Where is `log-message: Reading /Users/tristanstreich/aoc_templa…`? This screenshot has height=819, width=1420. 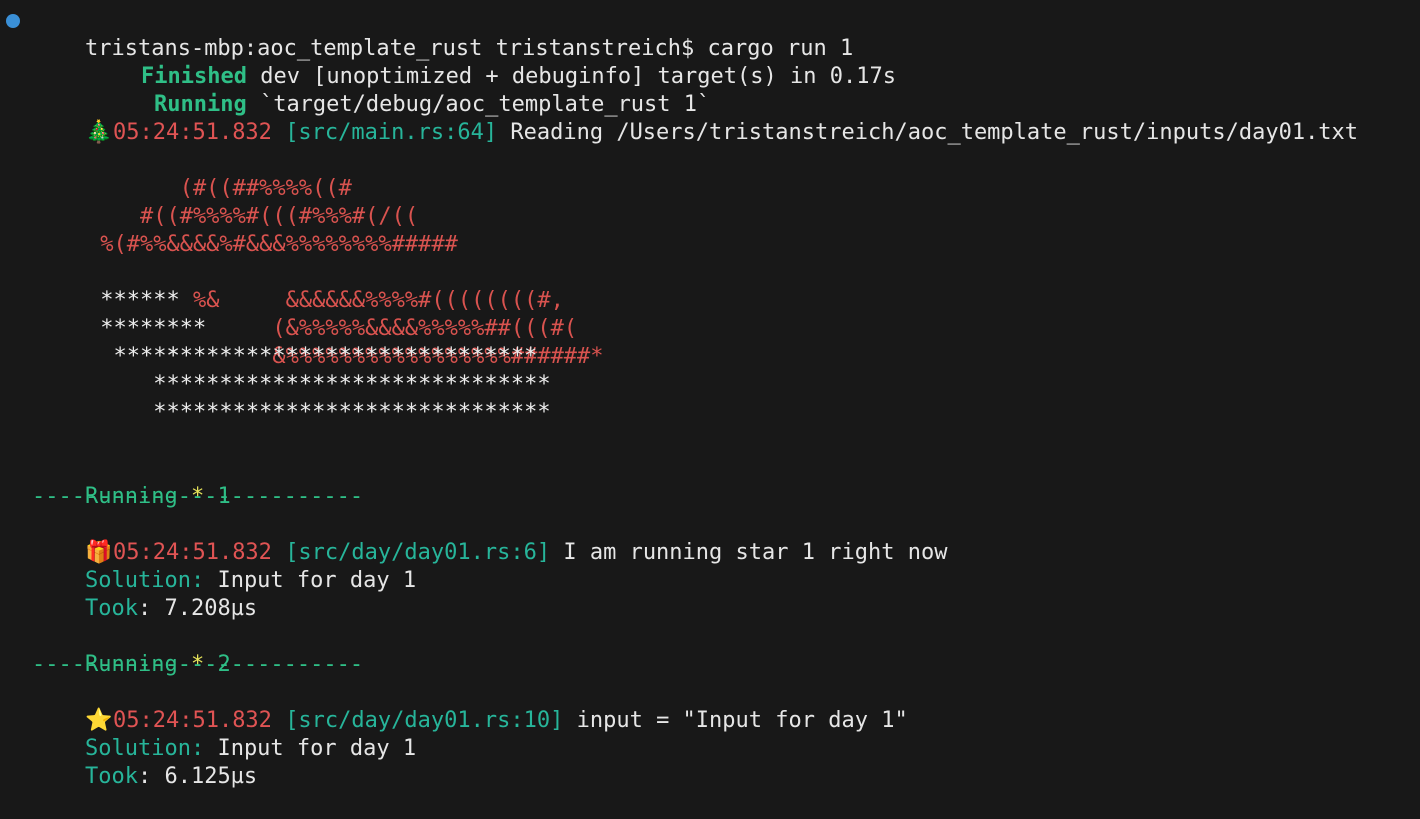
log-message: Reading /Users/tristanstreich/aoc_templa… is located at coordinates (934, 132).